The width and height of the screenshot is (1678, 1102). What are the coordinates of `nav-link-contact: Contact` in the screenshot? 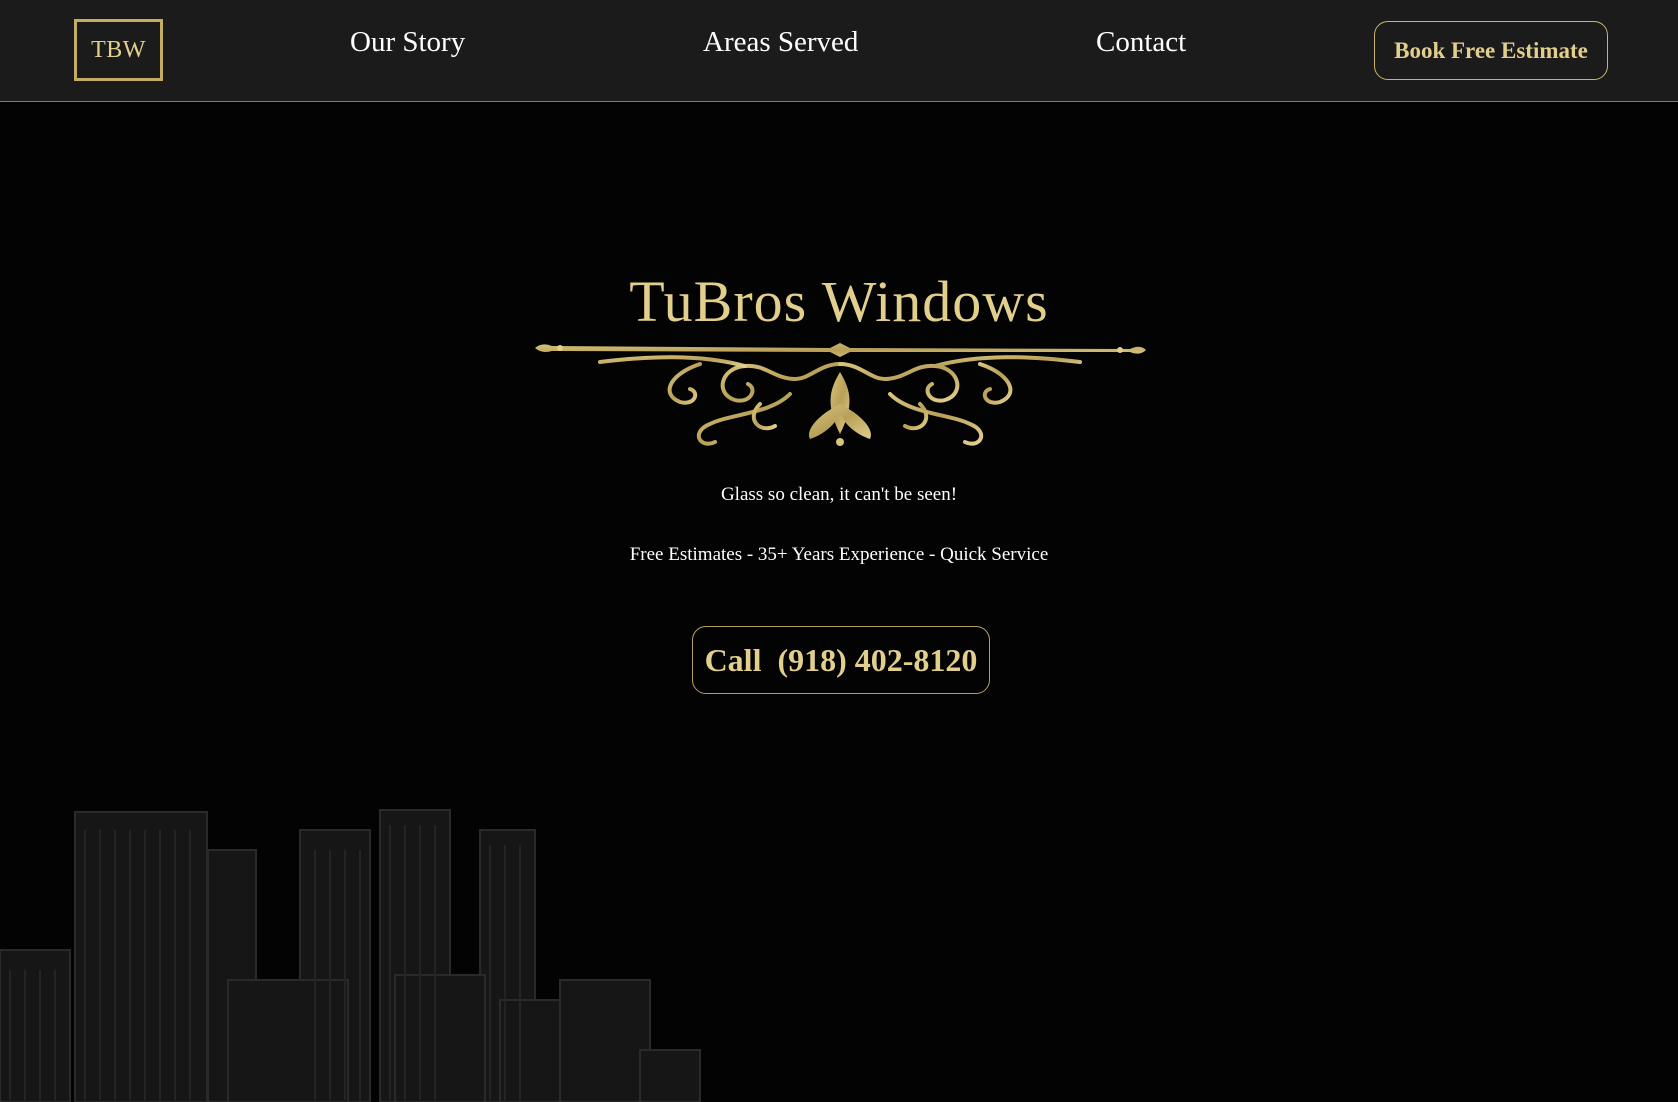 It's located at (1141, 42).